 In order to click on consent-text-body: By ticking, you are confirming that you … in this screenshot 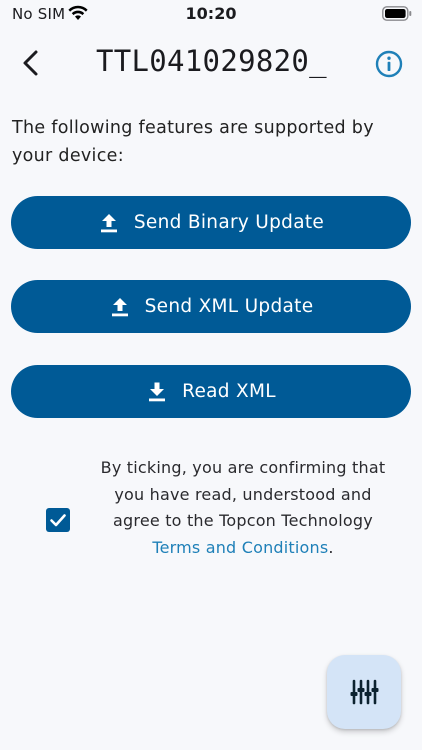, I will do `click(243, 494)`.